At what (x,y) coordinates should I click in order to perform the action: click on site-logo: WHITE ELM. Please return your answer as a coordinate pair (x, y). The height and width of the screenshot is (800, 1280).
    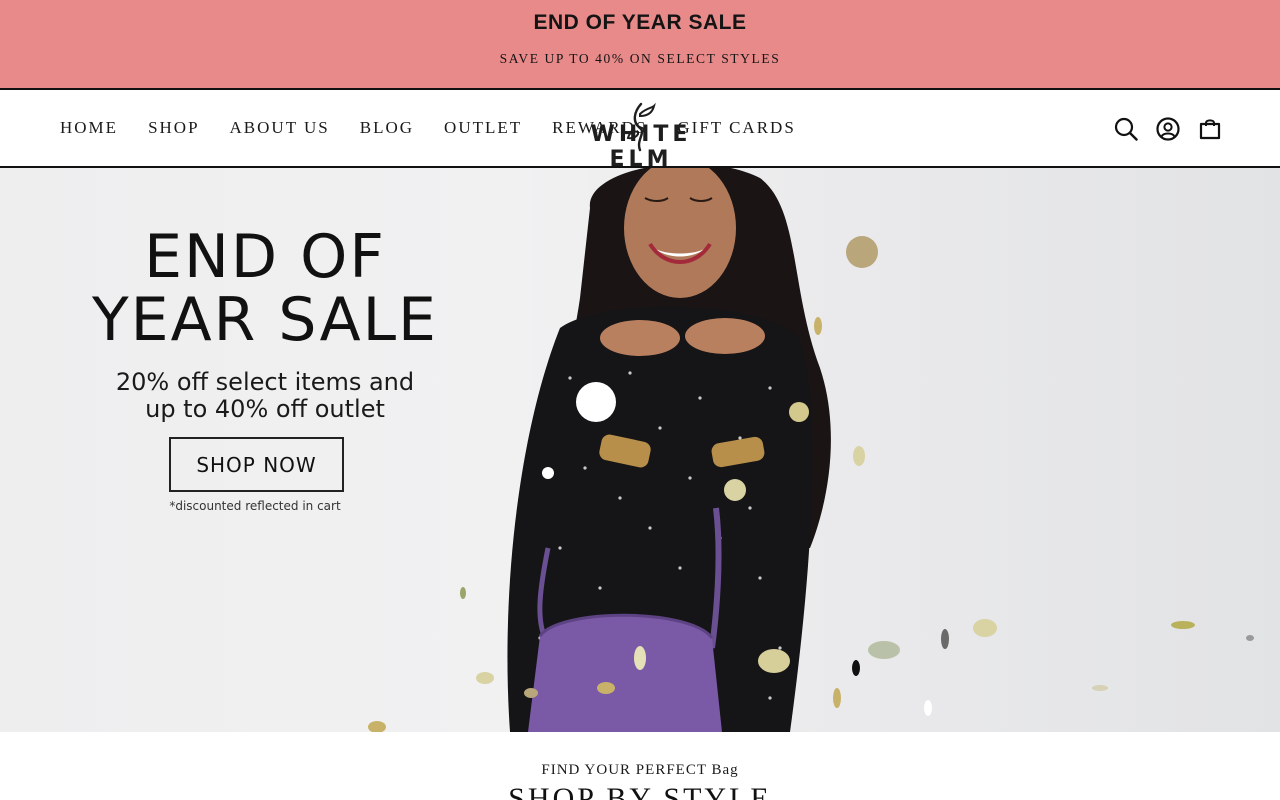
    Looking at the image, I should click on (641, 137).